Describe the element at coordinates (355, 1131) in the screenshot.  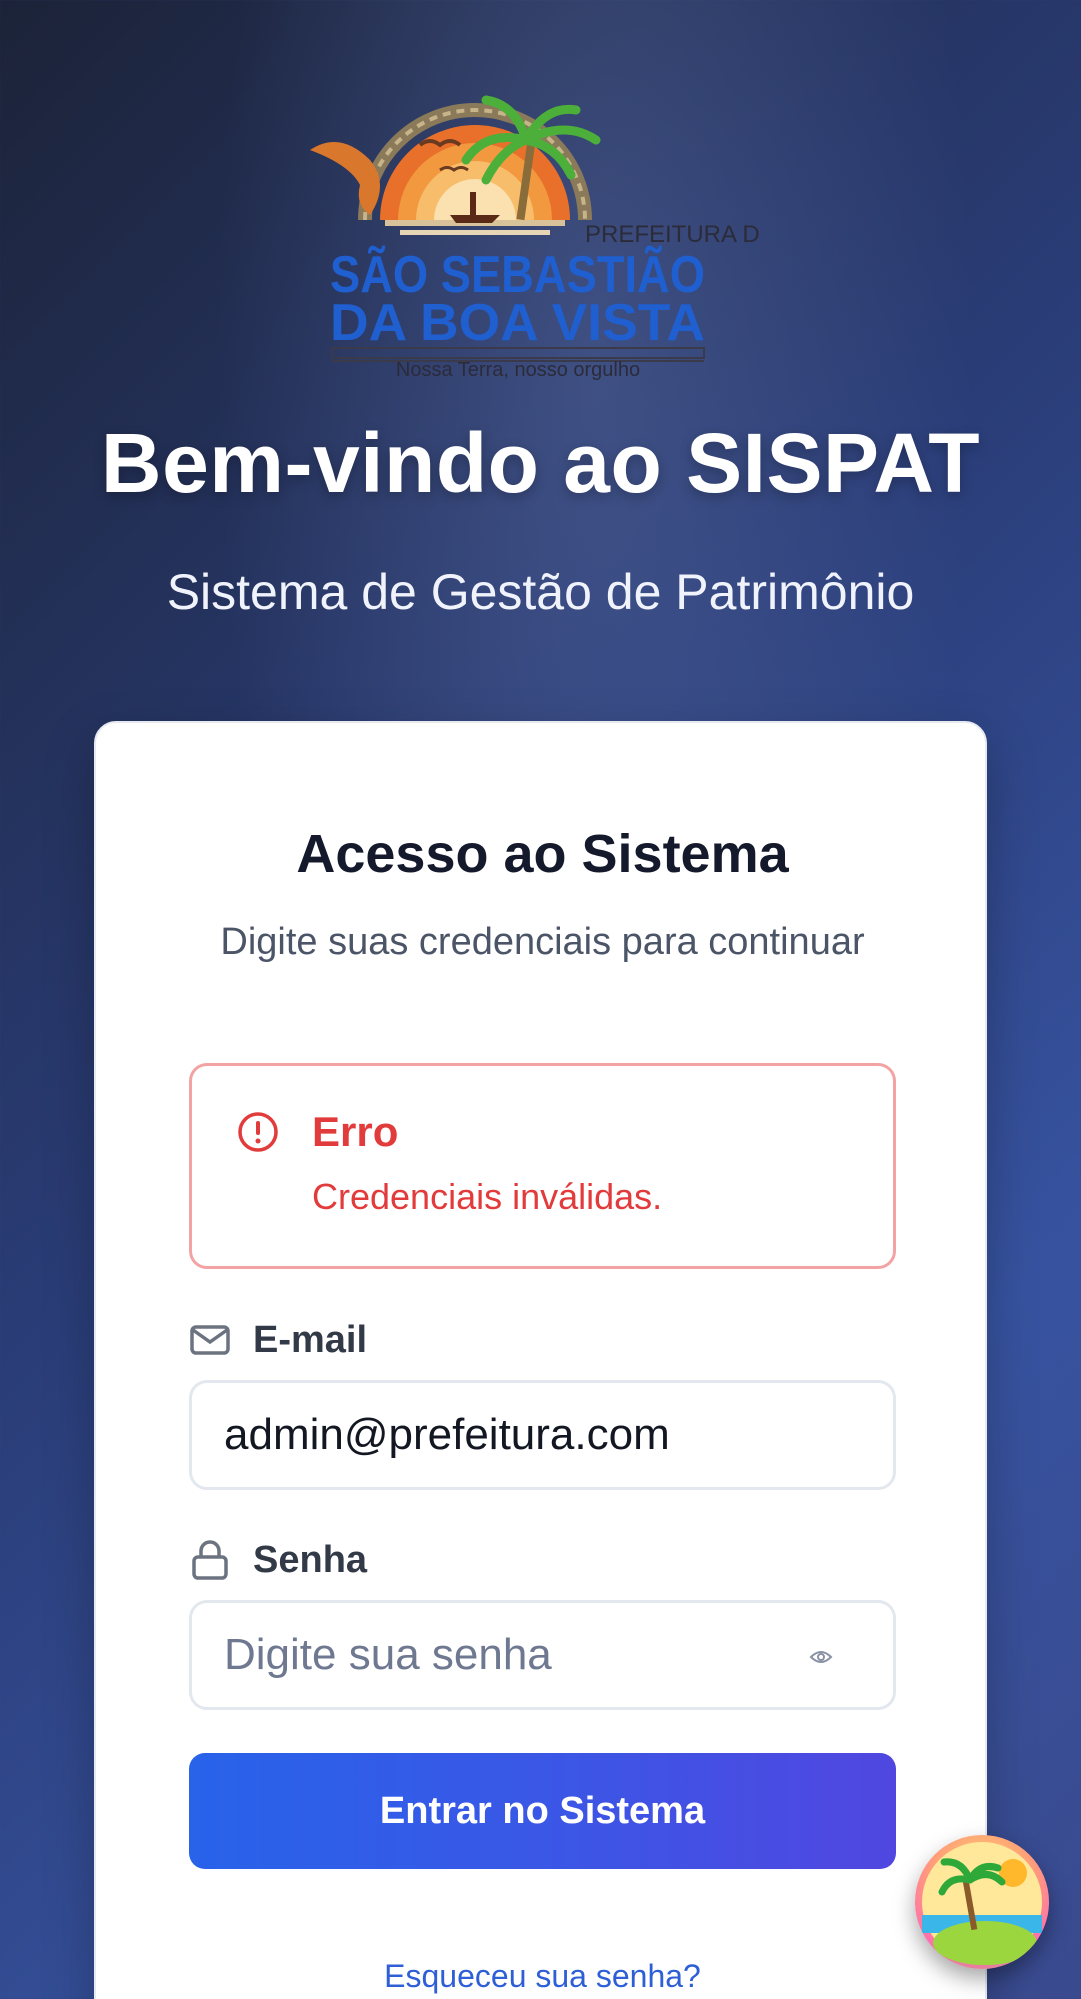
I see `alert-title: Erro` at that location.